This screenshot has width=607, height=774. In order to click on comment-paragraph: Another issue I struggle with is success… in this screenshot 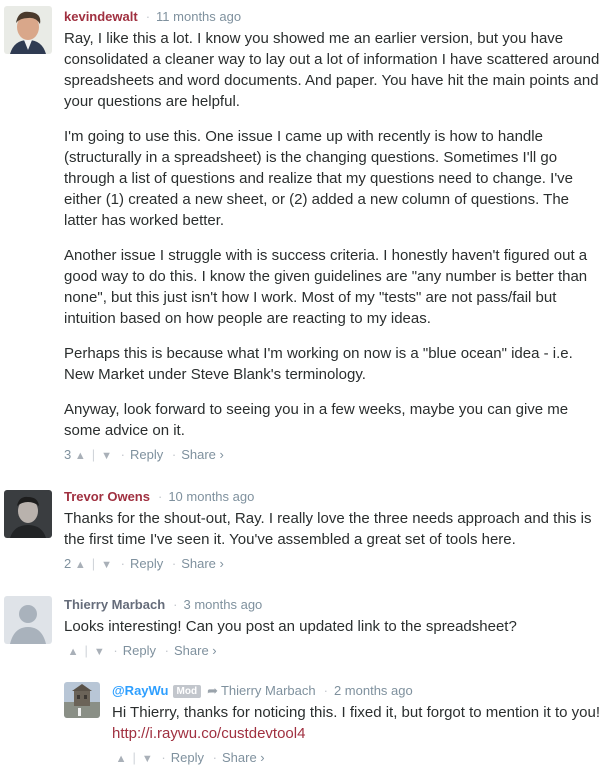, I will do `click(326, 287)`.